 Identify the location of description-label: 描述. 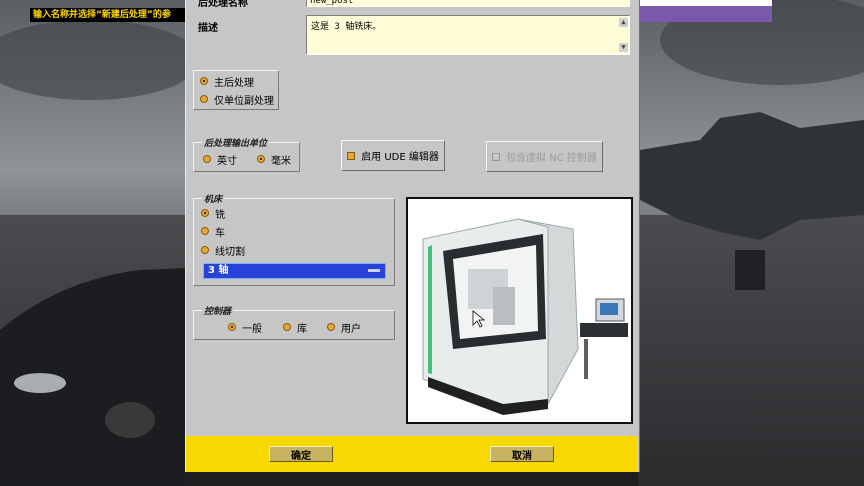
(208, 28).